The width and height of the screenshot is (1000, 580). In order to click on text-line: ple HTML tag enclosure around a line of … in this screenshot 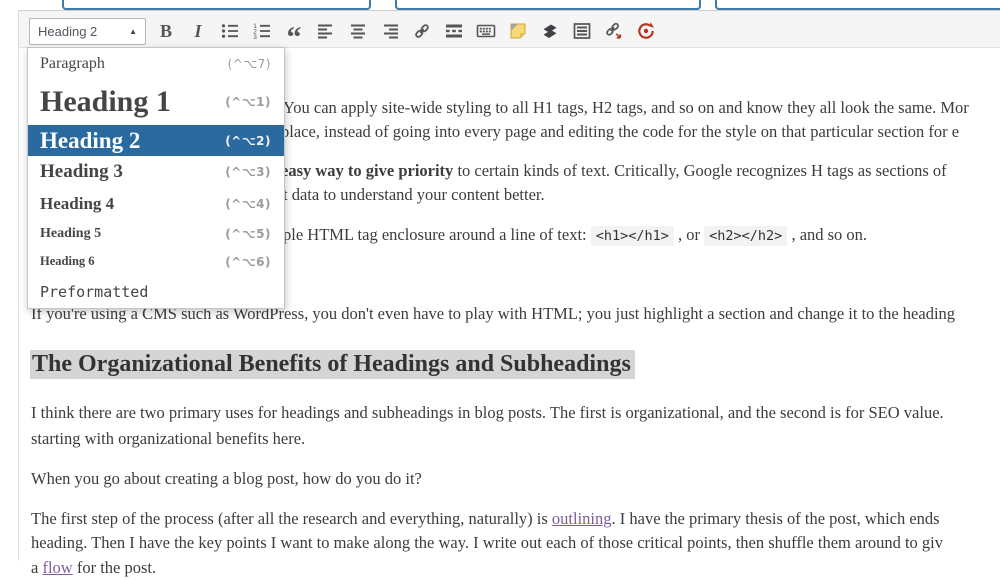, I will do `click(575, 235)`.